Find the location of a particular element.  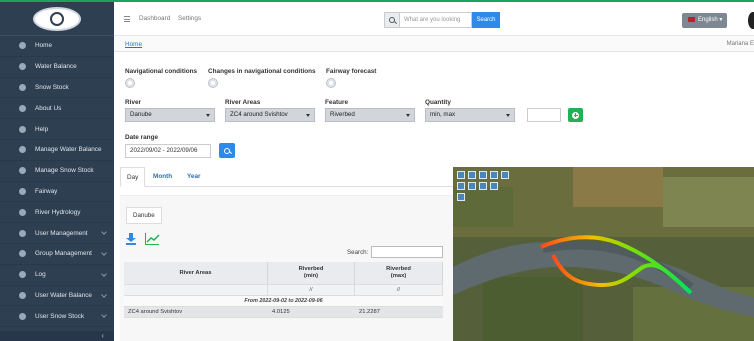

draw-marker-icon is located at coordinates (472, 186).